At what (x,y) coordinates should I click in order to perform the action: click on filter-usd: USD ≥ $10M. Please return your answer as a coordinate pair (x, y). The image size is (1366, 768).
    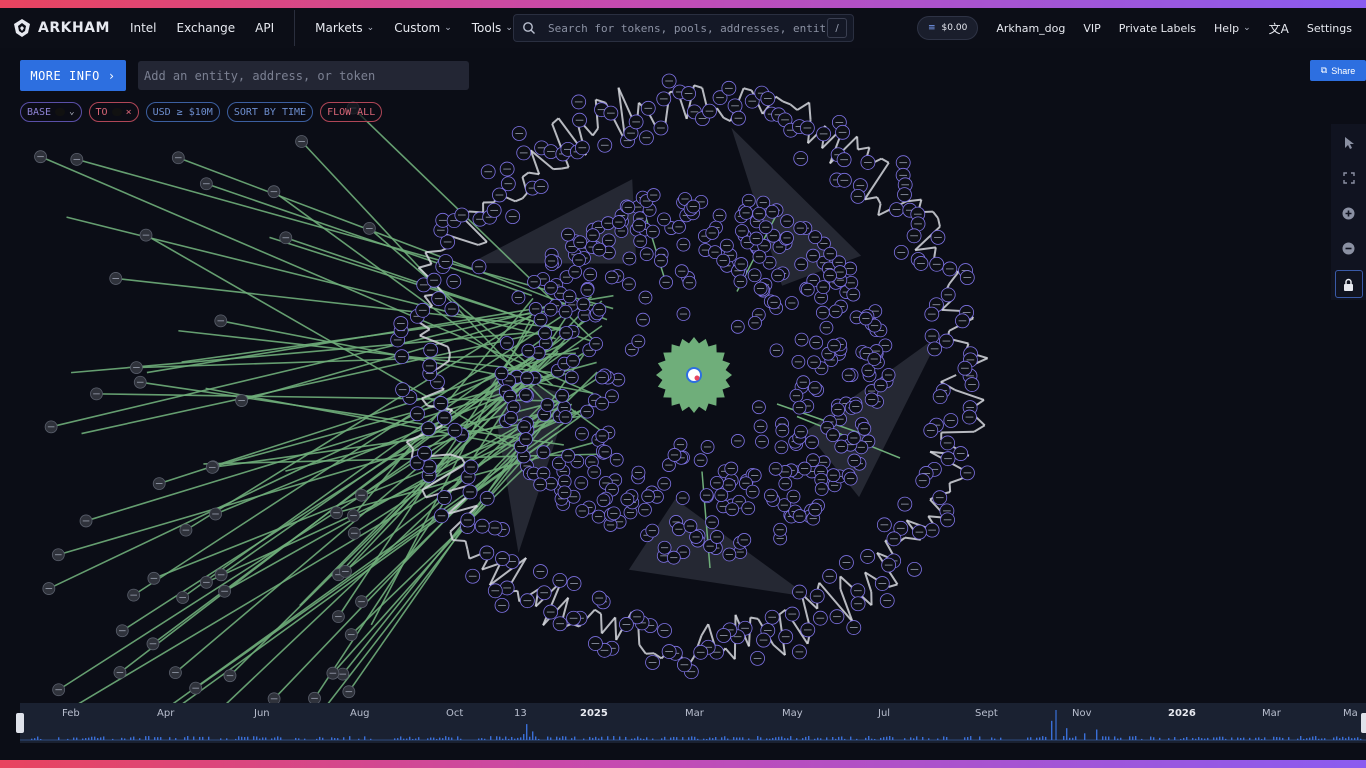
    Looking at the image, I should click on (182, 112).